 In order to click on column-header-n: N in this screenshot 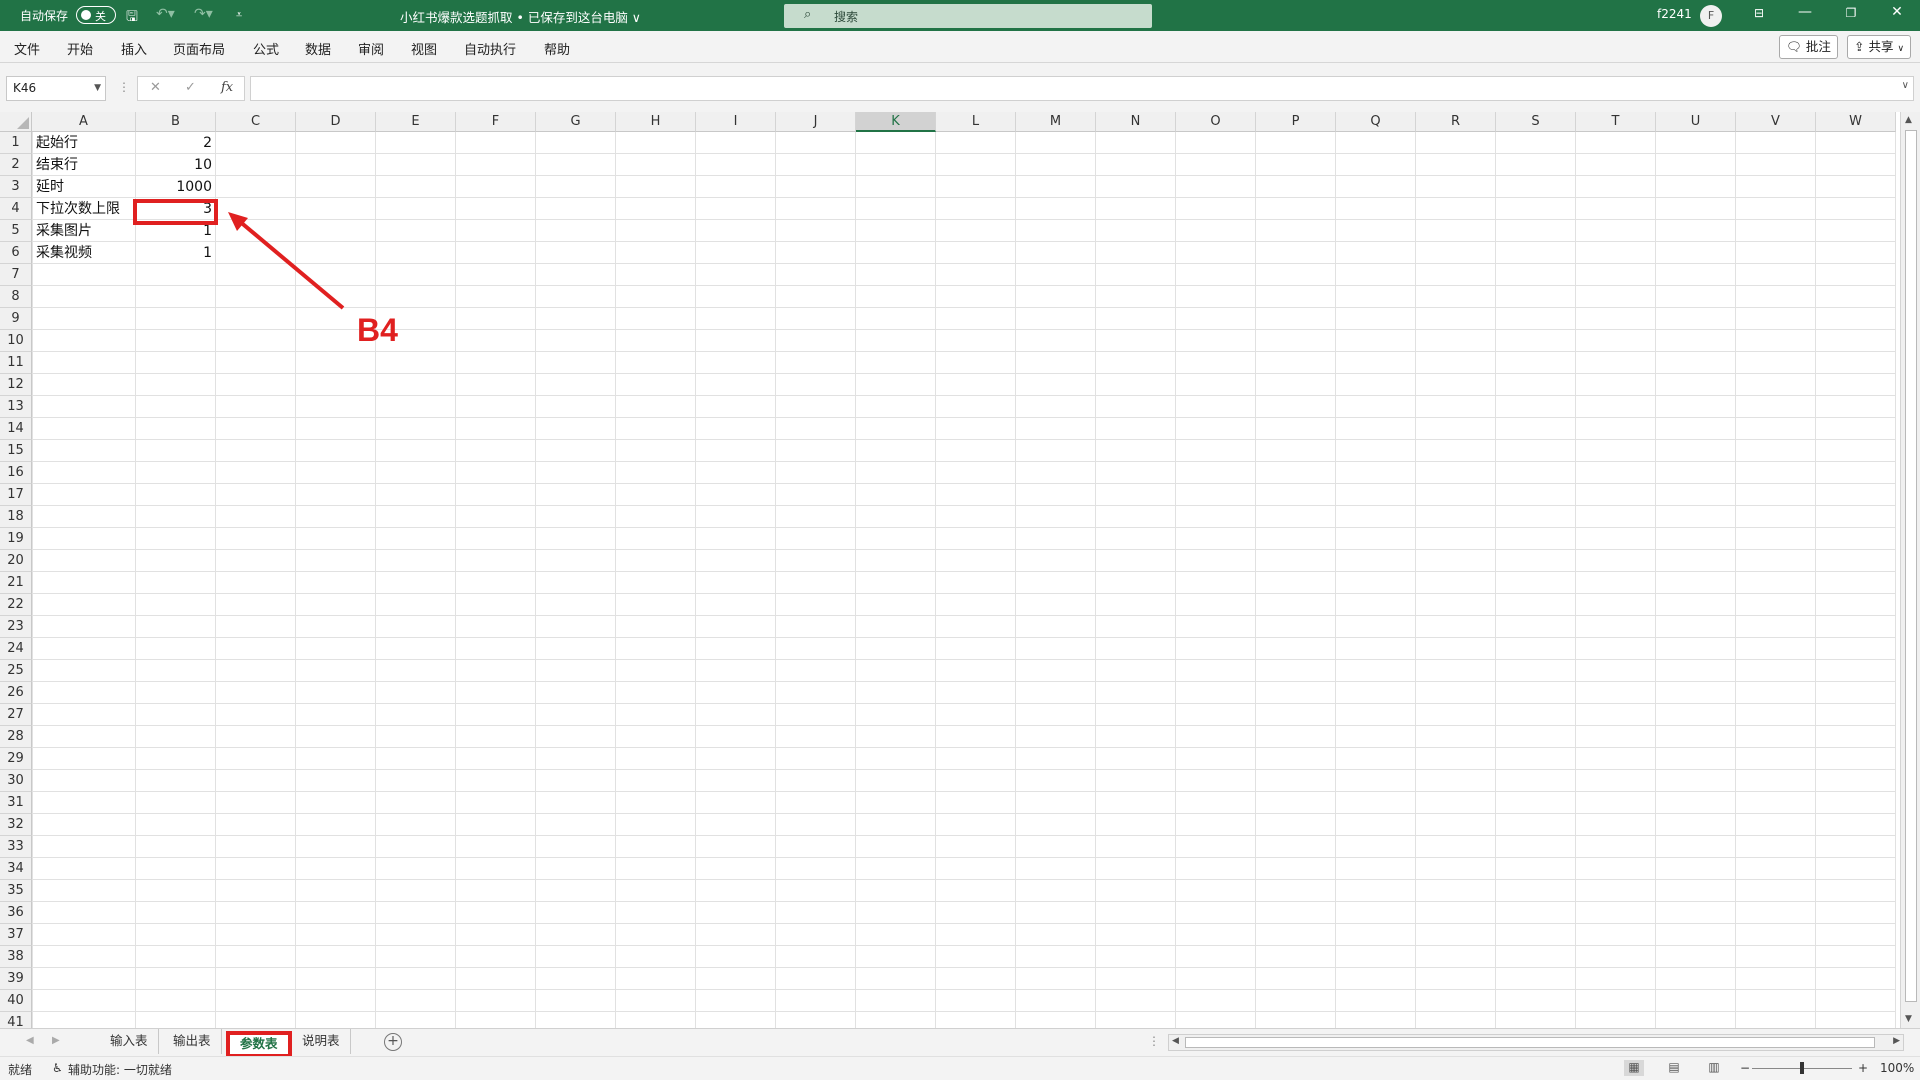, I will do `click(1136, 122)`.